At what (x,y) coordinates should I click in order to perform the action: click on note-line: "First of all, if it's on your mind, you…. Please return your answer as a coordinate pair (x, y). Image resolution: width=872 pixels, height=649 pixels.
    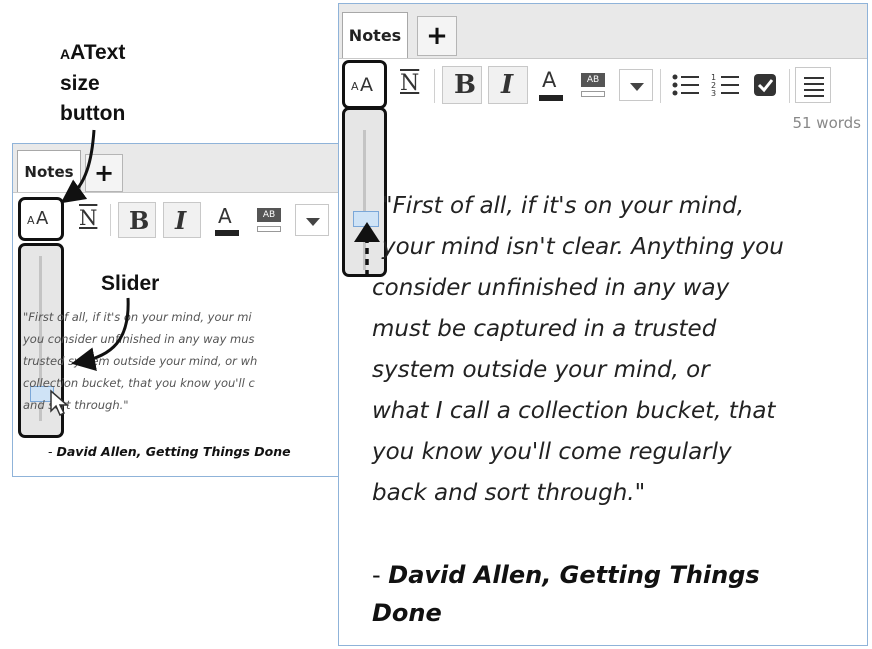
    Looking at the image, I should click on (137, 317).